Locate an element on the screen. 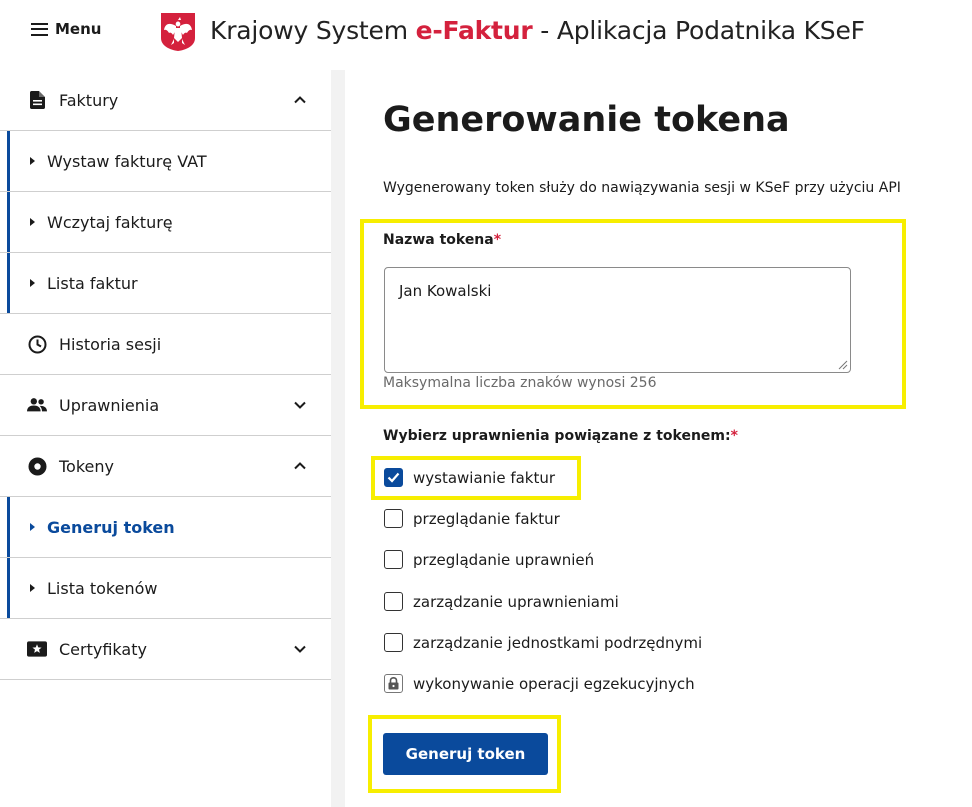 This screenshot has width=972, height=807. permission-przegladanie-uprawnien: przeglądanie uprawnień is located at coordinates (489, 559).